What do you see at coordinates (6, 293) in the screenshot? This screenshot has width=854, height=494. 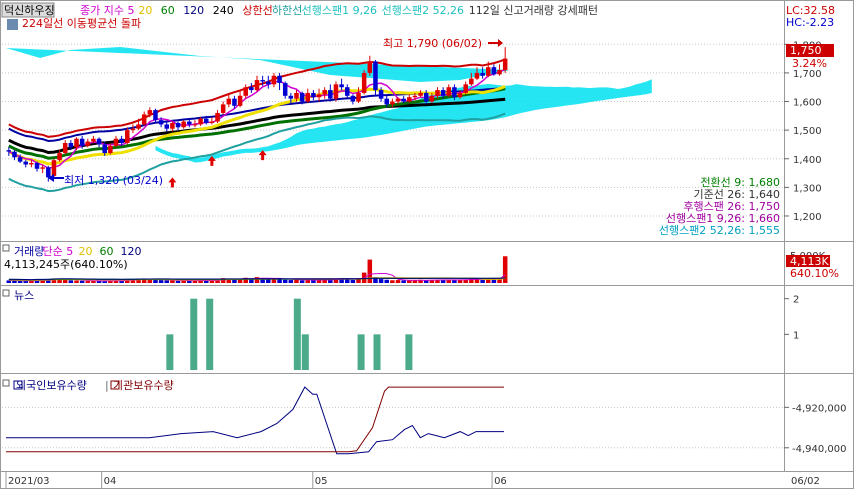 I see `news-panel-handle` at bounding box center [6, 293].